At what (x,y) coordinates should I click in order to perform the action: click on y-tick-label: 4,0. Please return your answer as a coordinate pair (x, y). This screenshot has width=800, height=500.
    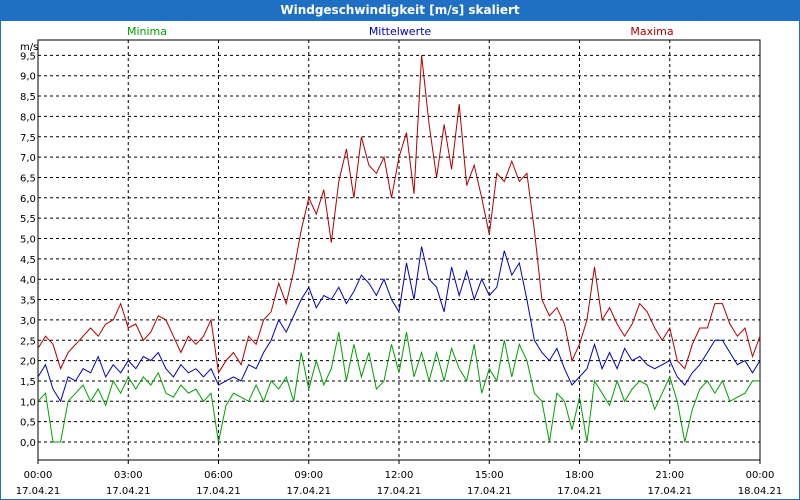
    Looking at the image, I should click on (28, 280).